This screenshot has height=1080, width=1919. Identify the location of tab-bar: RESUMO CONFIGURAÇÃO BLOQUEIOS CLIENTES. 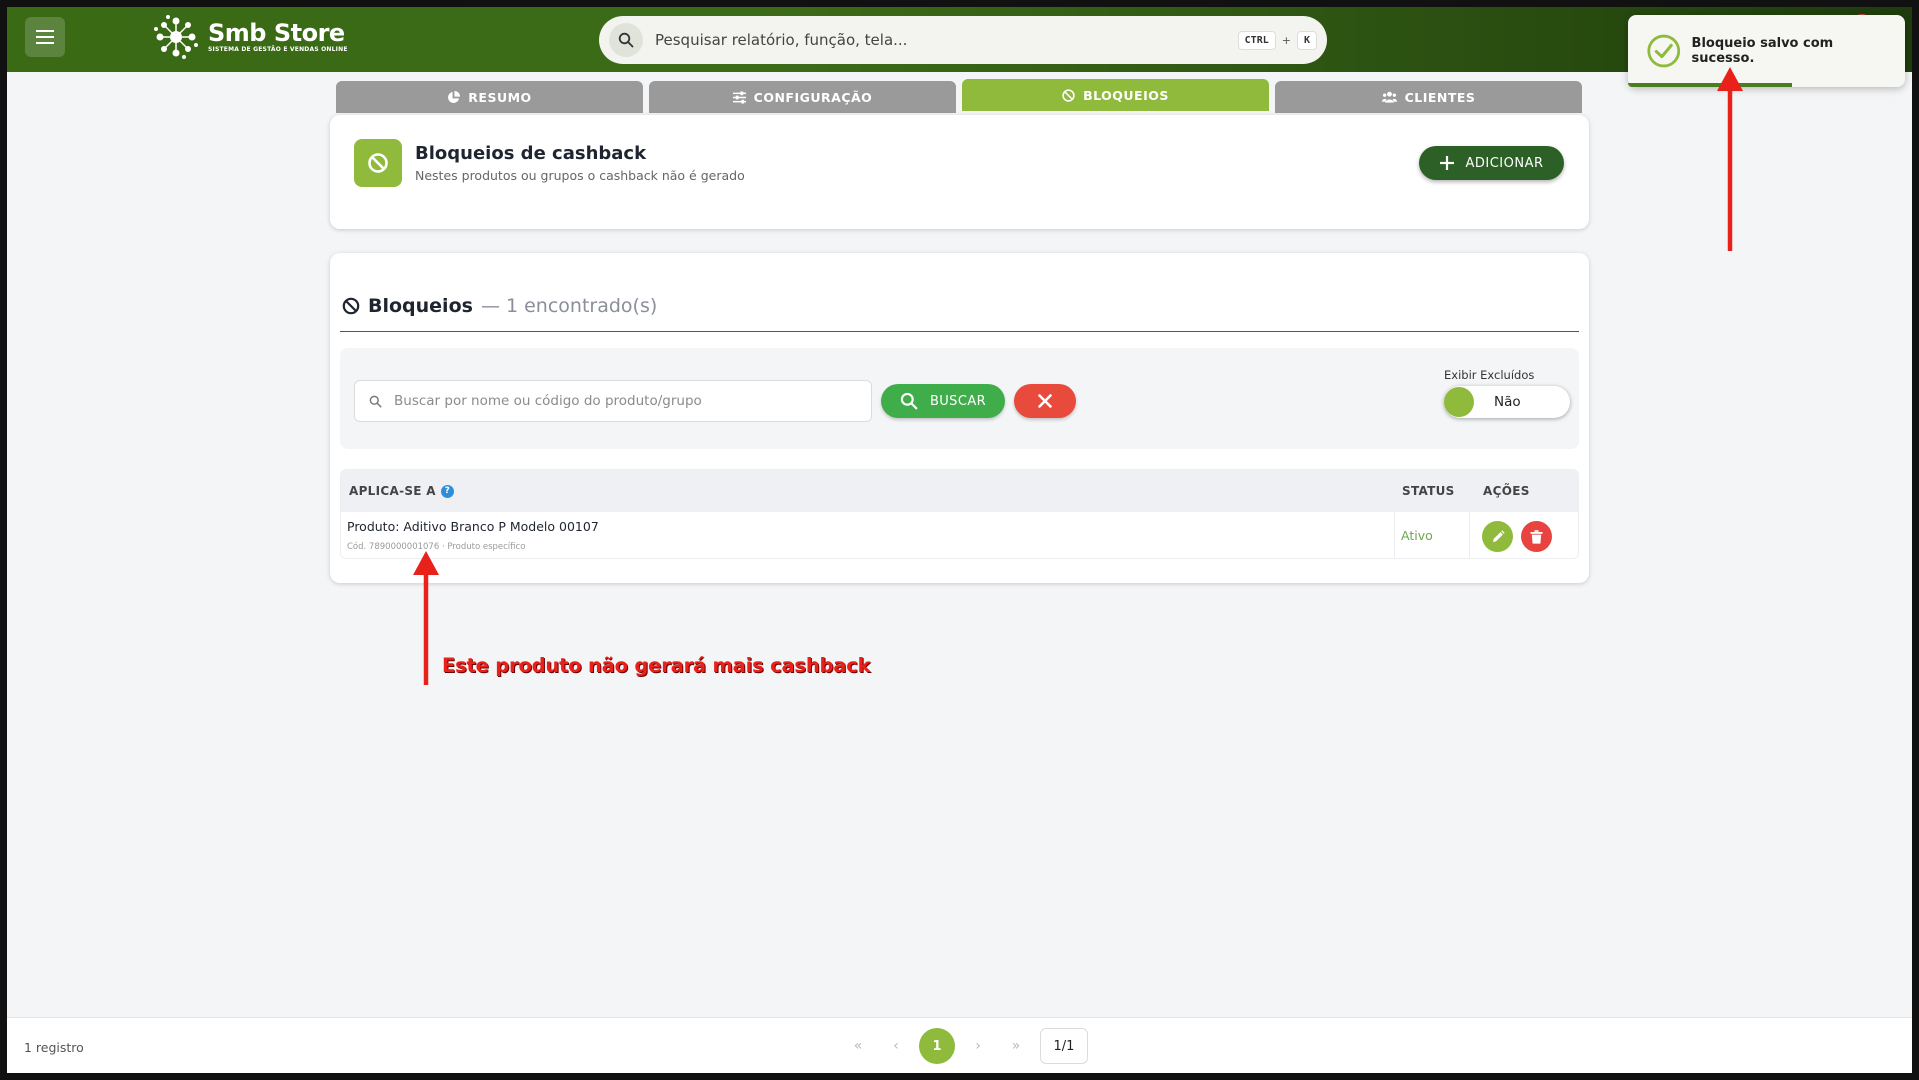
(959, 96).